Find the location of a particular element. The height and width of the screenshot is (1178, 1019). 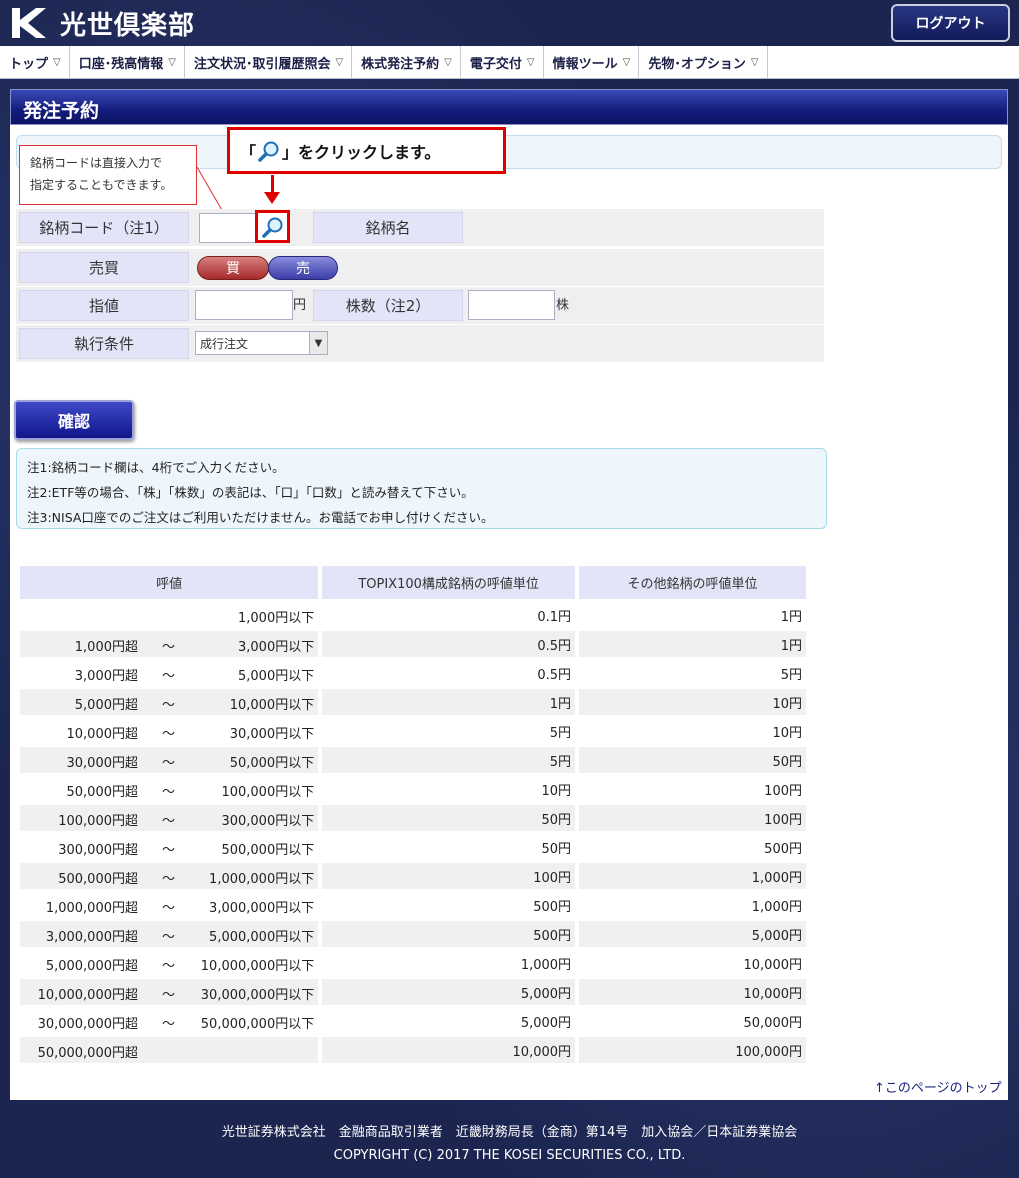

form-row-condition: 執行条件 is located at coordinates (420, 343).